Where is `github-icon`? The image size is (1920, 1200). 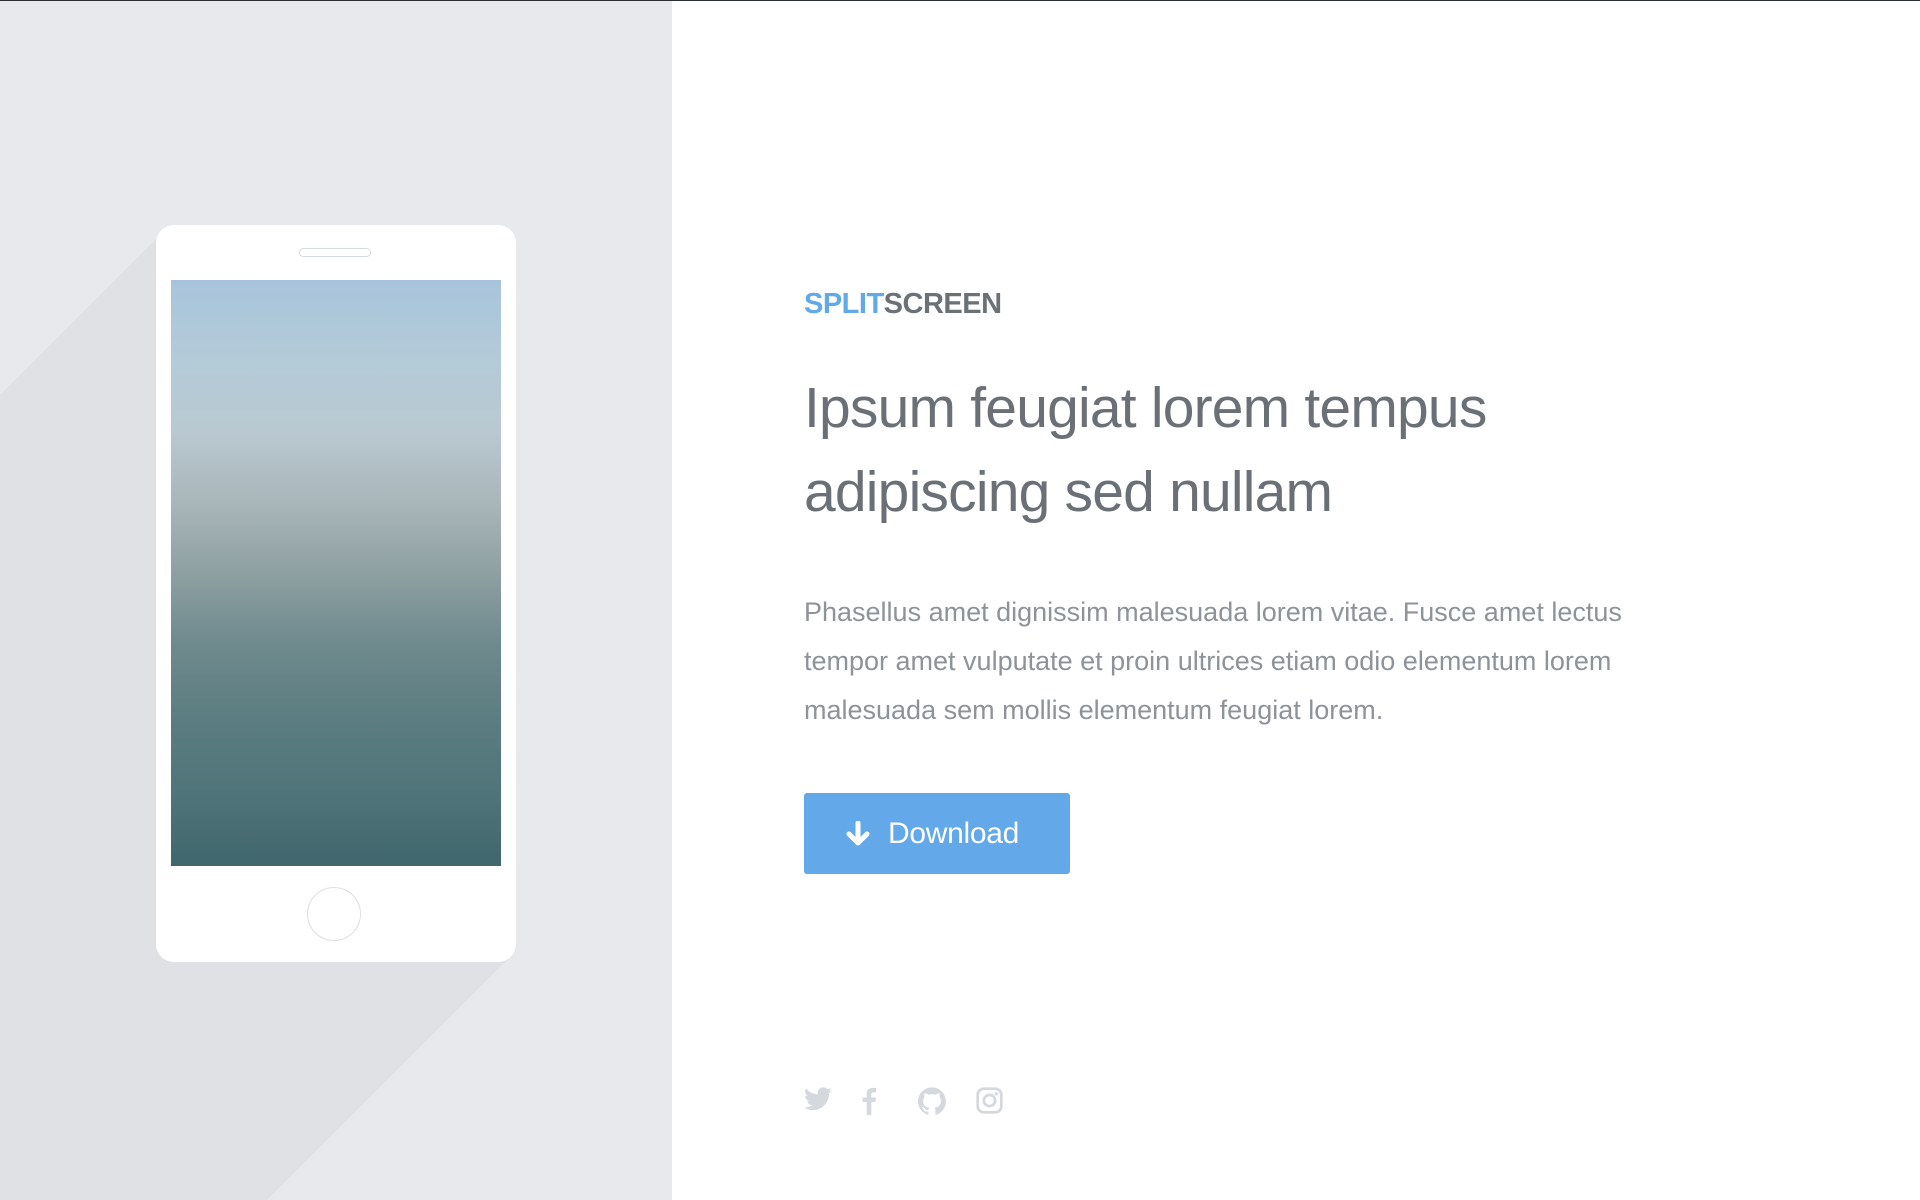 github-icon is located at coordinates (932, 1101).